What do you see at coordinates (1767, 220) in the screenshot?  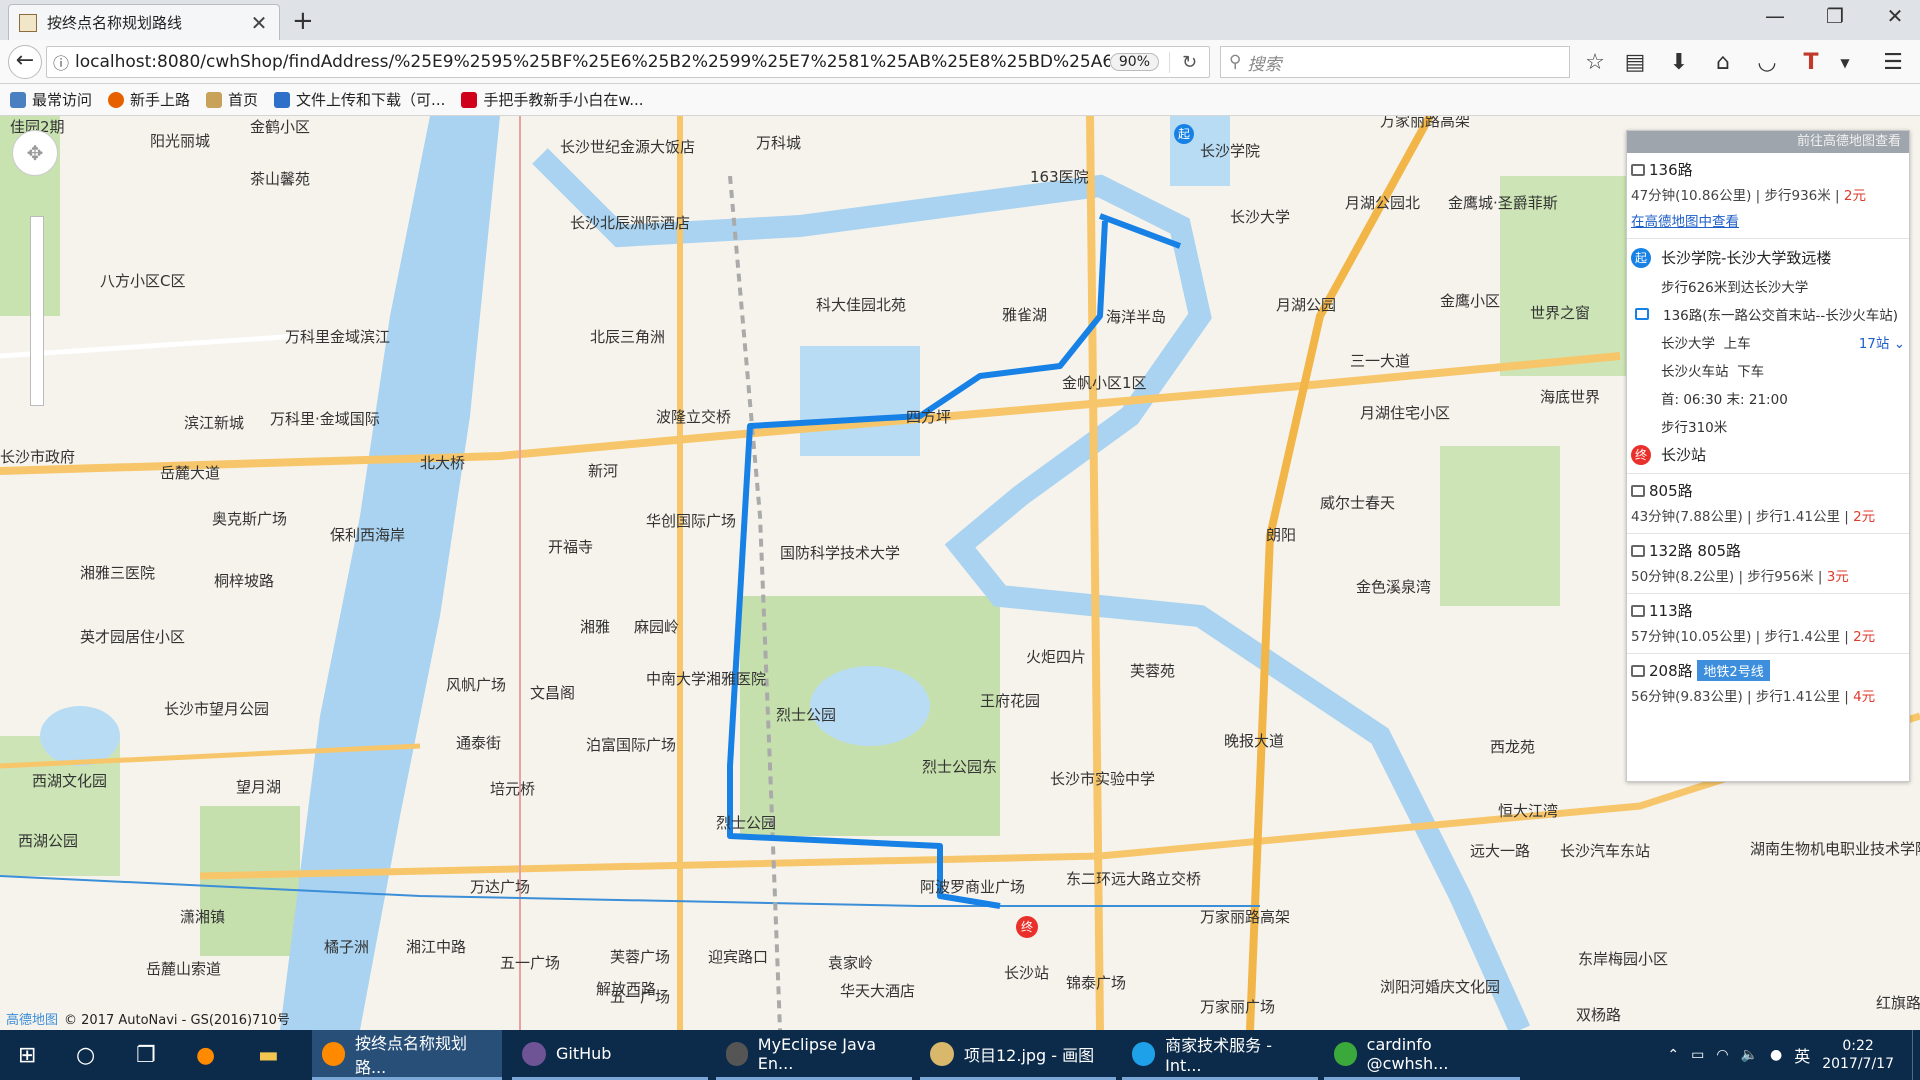 I see `view-in-amap-link: 在高德地图中查看` at bounding box center [1767, 220].